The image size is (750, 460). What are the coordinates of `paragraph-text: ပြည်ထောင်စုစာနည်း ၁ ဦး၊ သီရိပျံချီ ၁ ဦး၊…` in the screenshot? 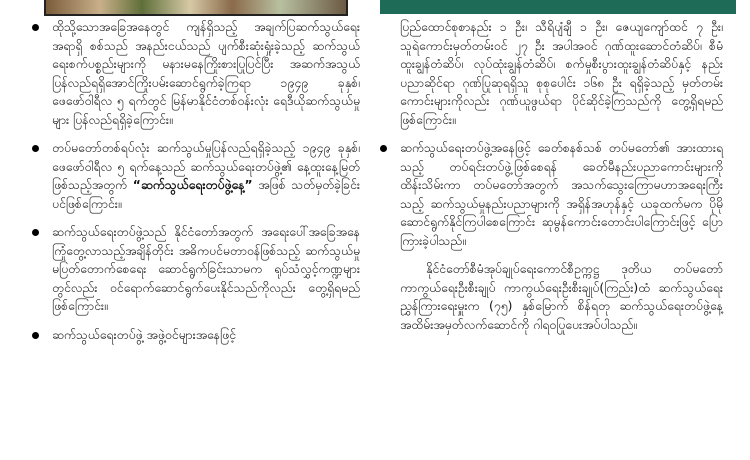 It's located at (561, 73).